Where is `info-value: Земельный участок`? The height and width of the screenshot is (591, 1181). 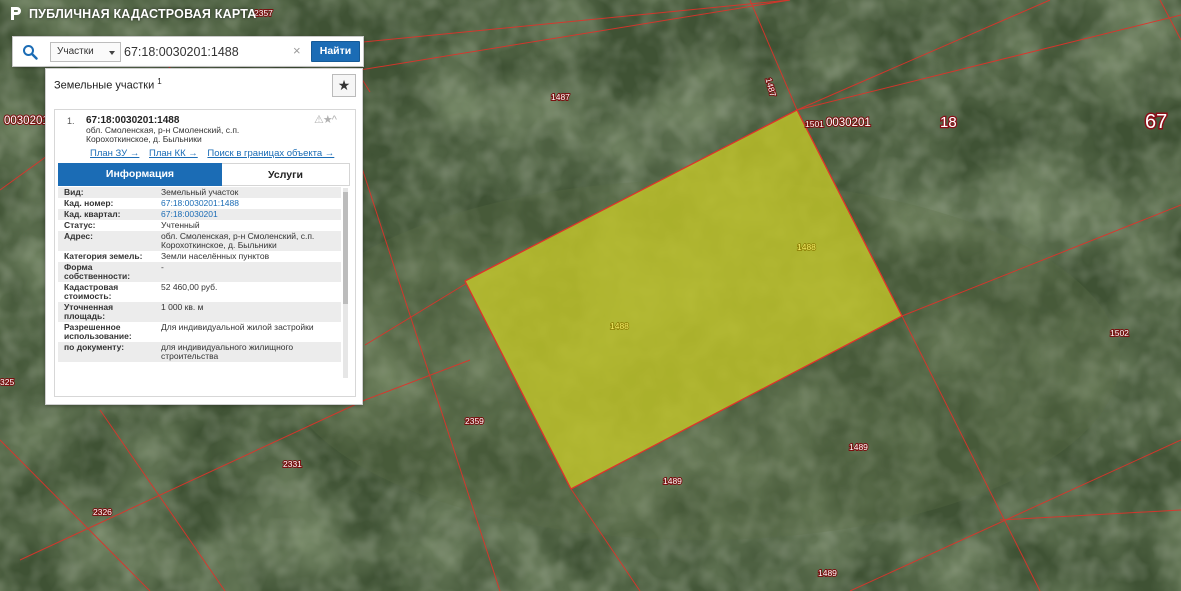
info-value: Земельный участок is located at coordinates (248, 192).